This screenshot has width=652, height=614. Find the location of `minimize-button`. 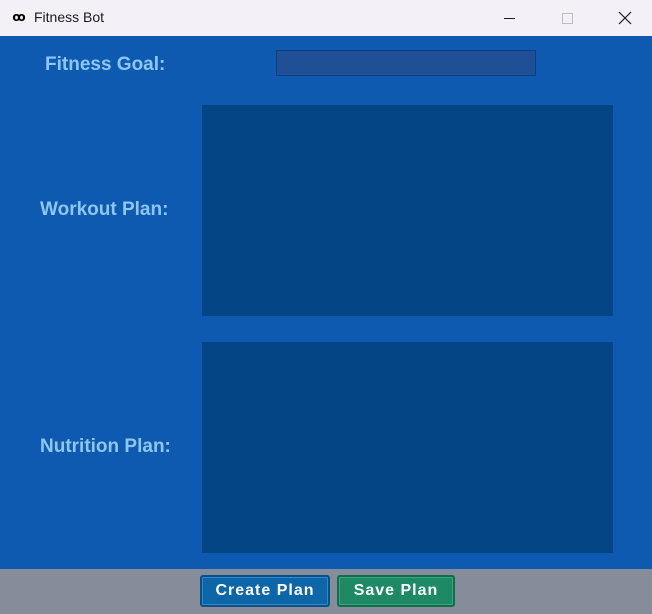

minimize-button is located at coordinates (509, 18).